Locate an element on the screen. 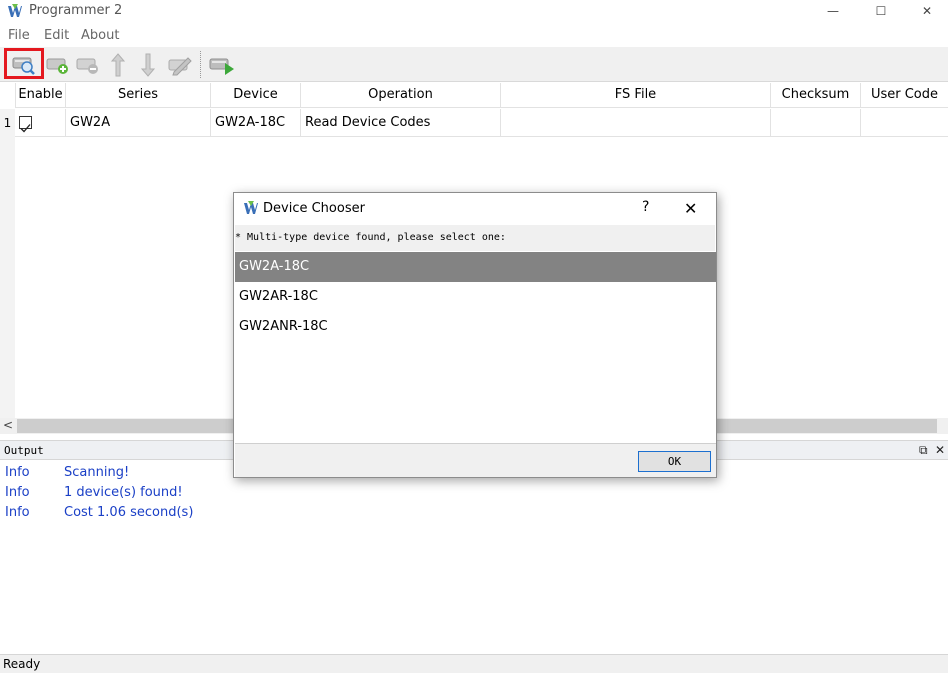  dialog-close-button: ✕ is located at coordinates (690, 208).